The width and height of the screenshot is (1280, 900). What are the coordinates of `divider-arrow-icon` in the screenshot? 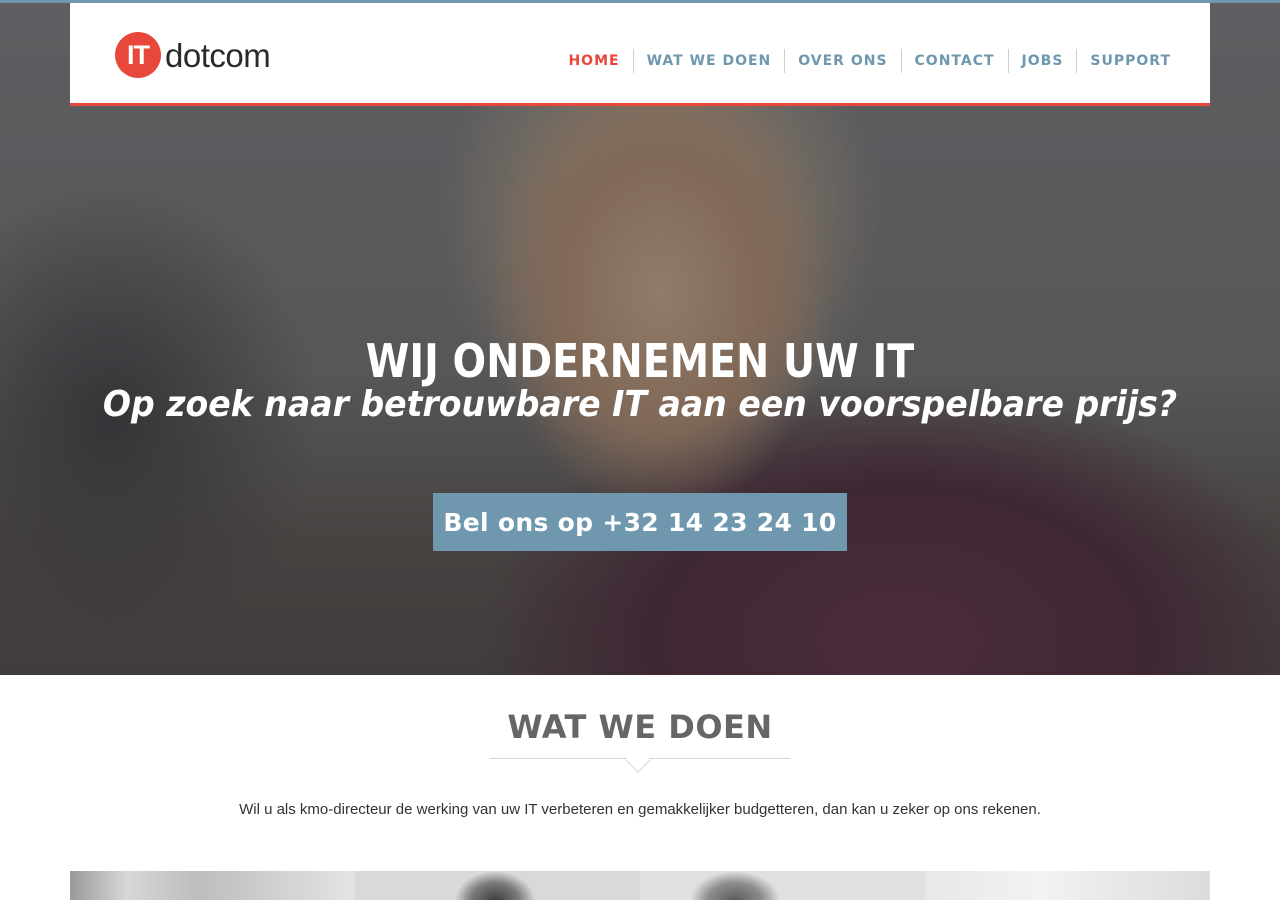 It's located at (638, 760).